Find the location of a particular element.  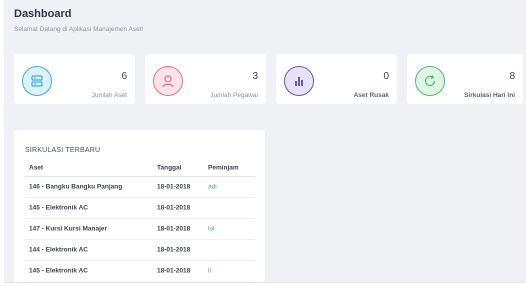

user-icon is located at coordinates (168, 81).